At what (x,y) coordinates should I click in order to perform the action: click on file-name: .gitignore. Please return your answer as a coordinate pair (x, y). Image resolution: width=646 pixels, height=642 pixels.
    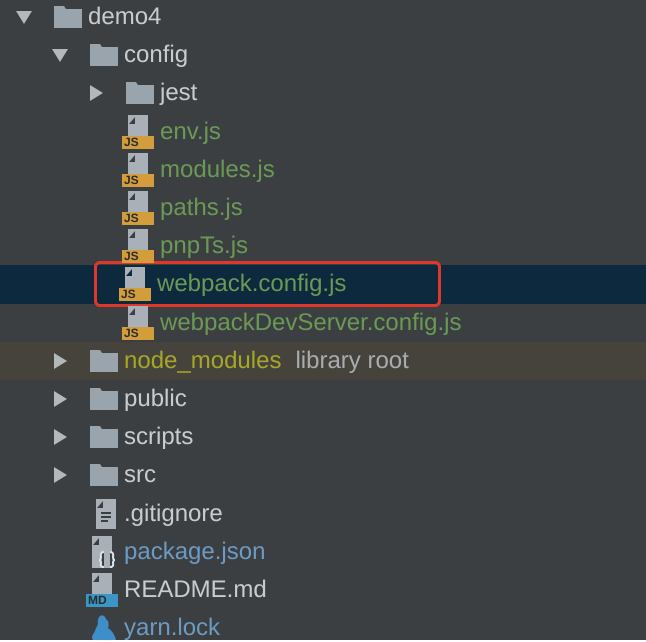
    Looking at the image, I should click on (173, 514).